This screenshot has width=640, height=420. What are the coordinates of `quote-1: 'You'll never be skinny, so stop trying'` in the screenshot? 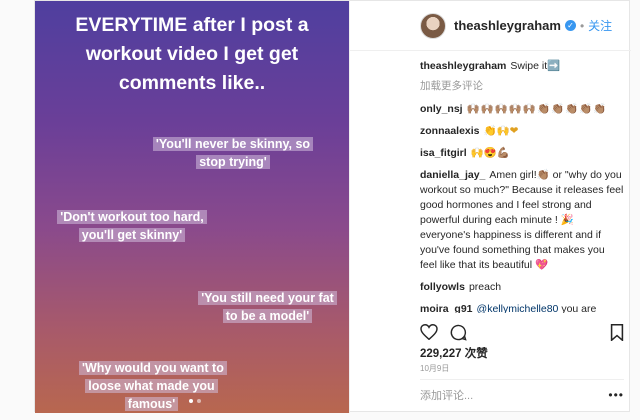 It's located at (233, 153).